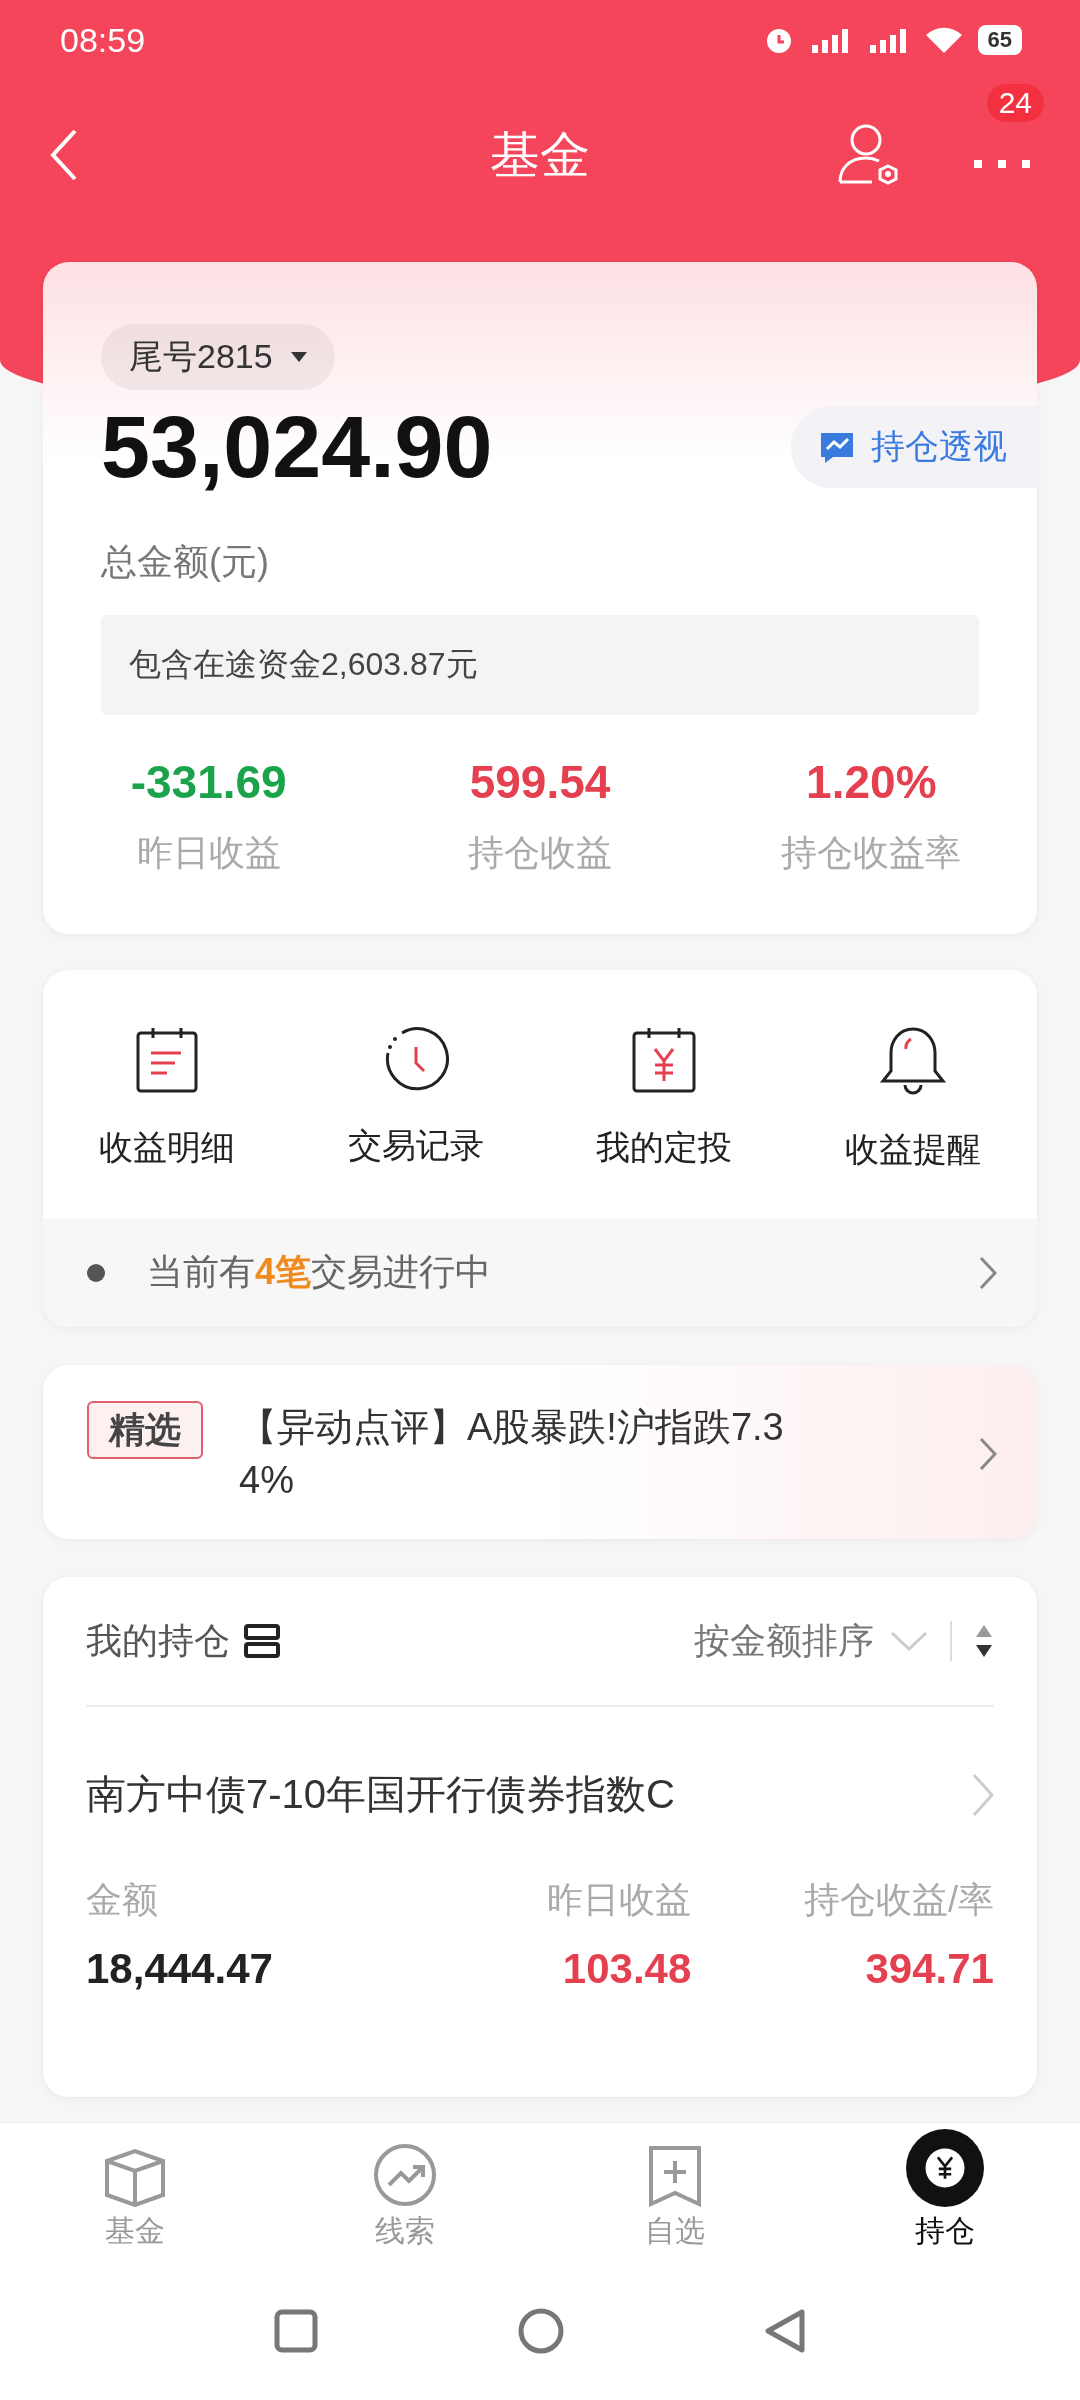 The height and width of the screenshot is (2400, 1080). What do you see at coordinates (135, 2177) in the screenshot?
I see `cube-icon` at bounding box center [135, 2177].